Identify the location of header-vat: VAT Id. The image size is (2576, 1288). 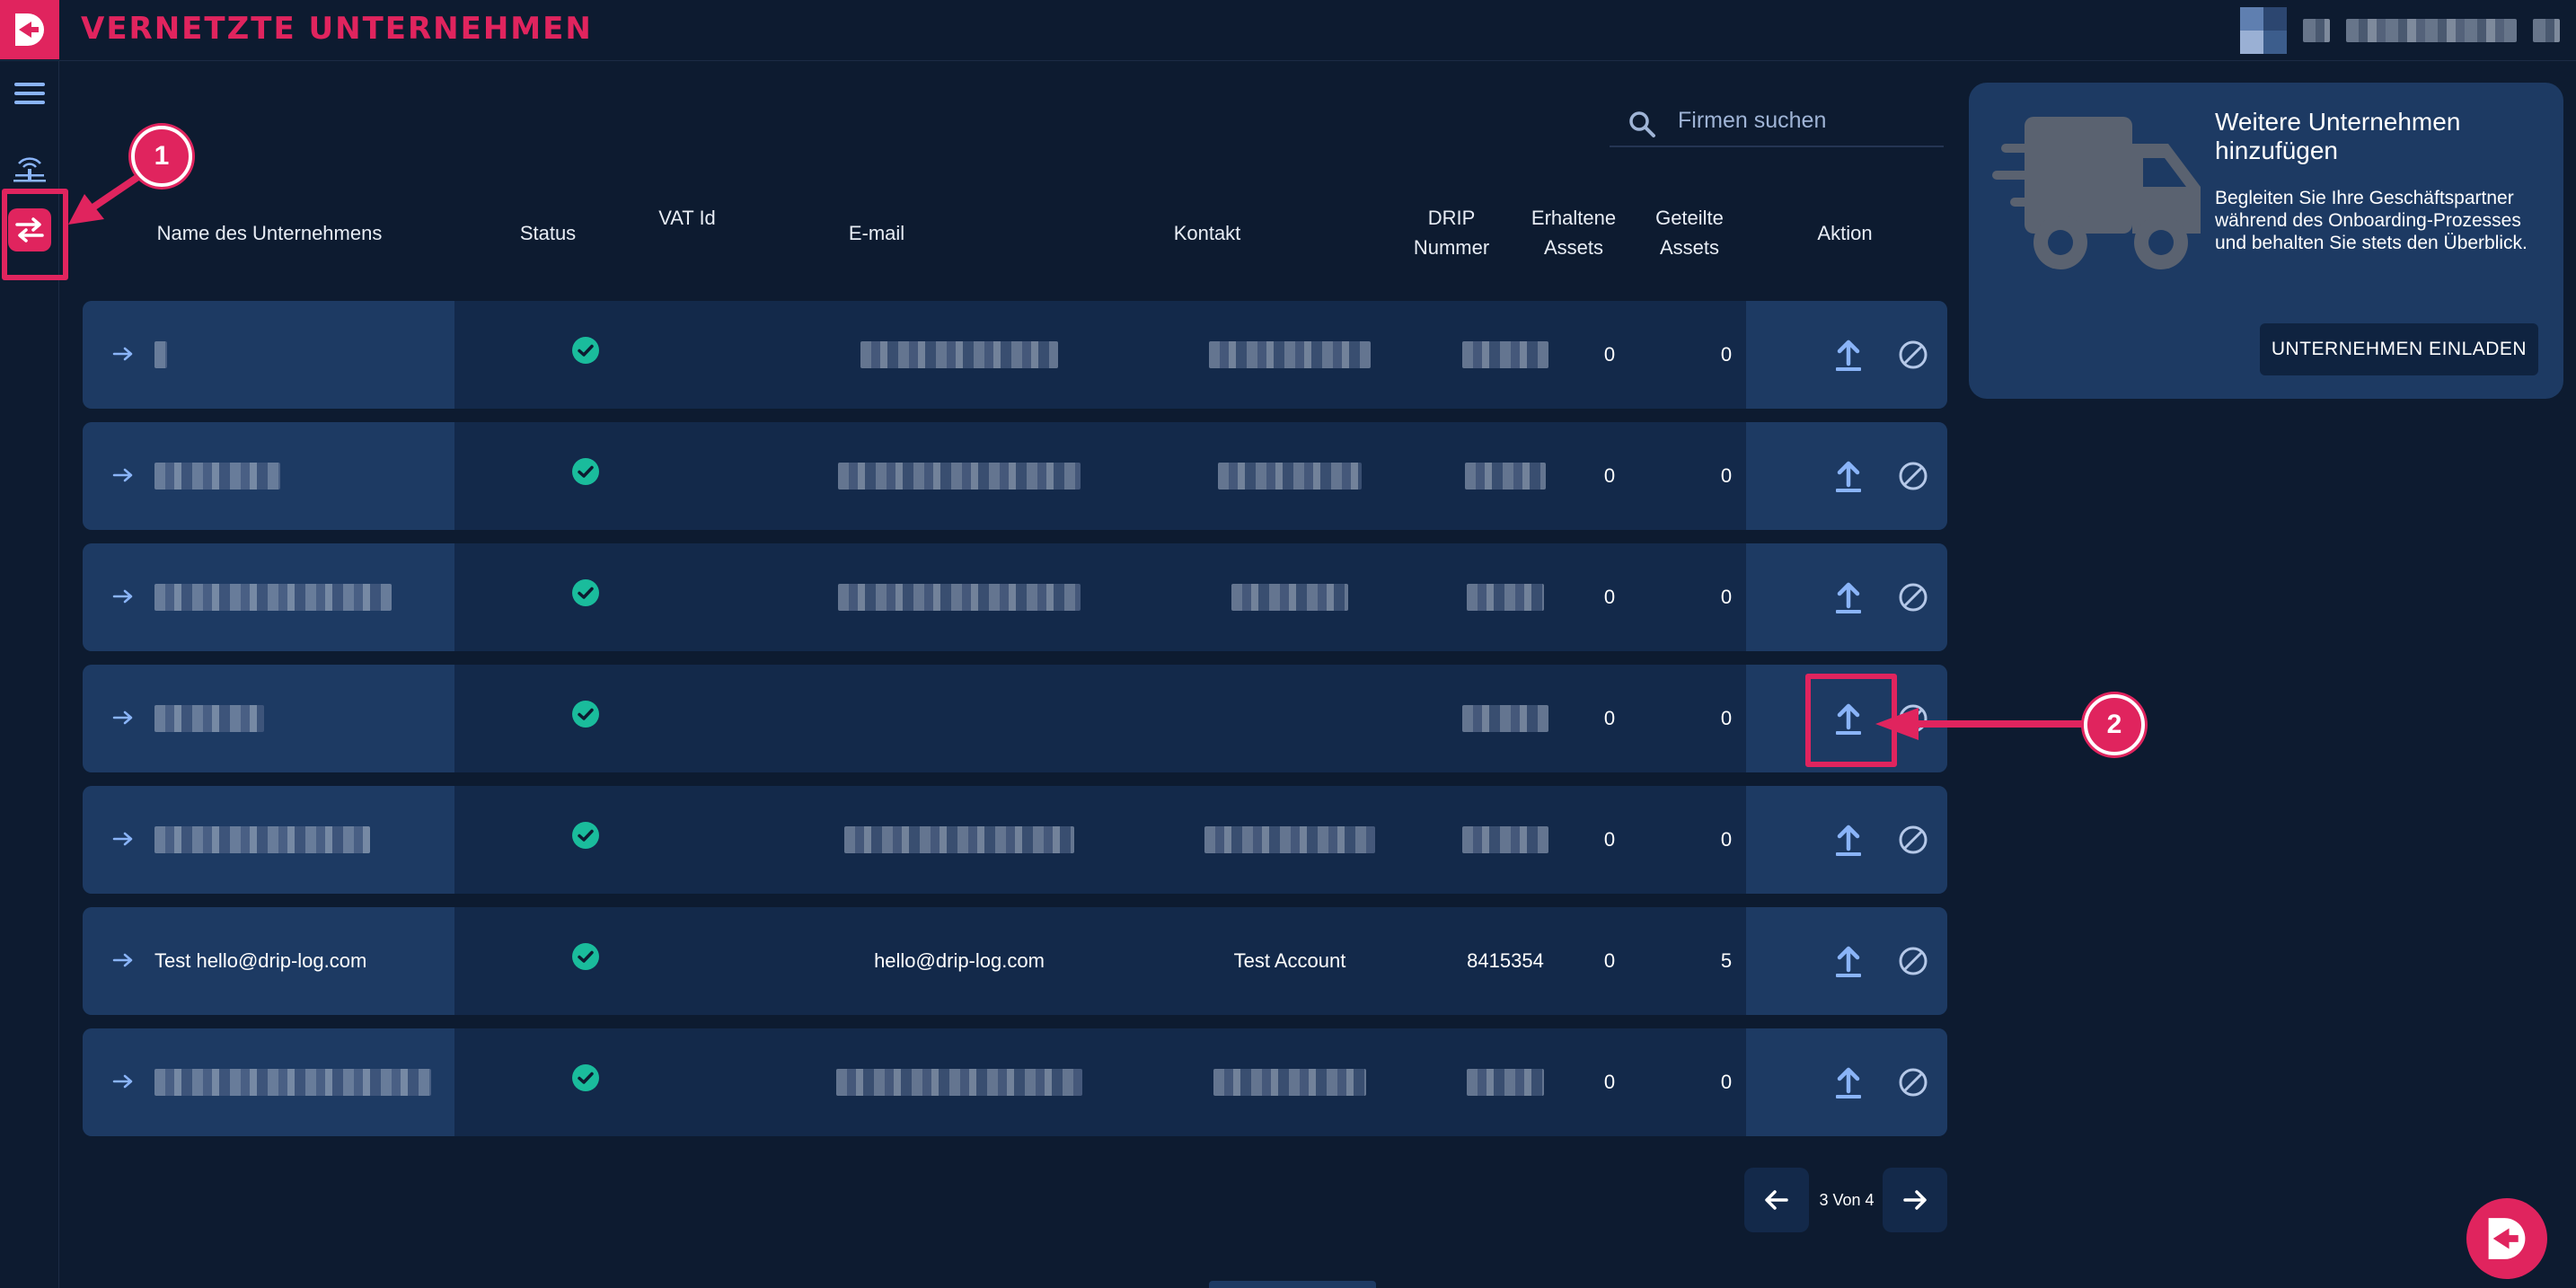
(687, 218).